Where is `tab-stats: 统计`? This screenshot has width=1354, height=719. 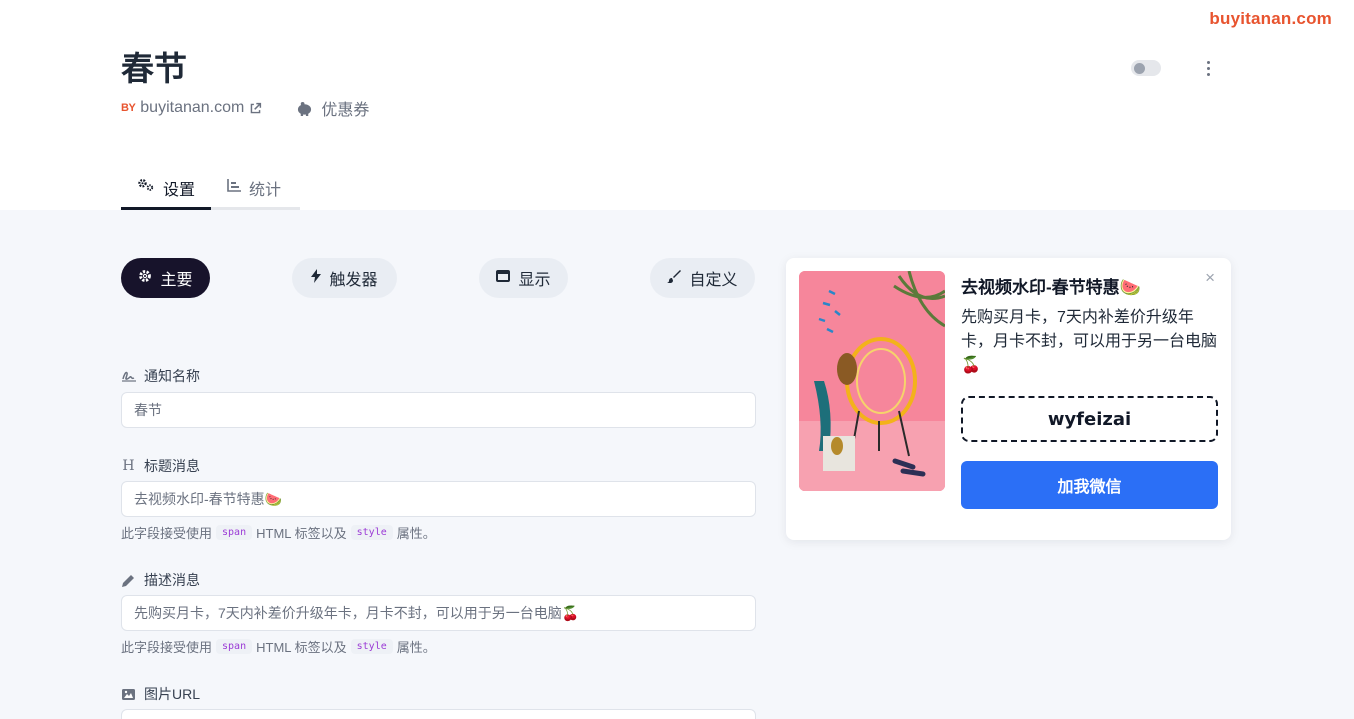 tab-stats: 统计 is located at coordinates (254, 187).